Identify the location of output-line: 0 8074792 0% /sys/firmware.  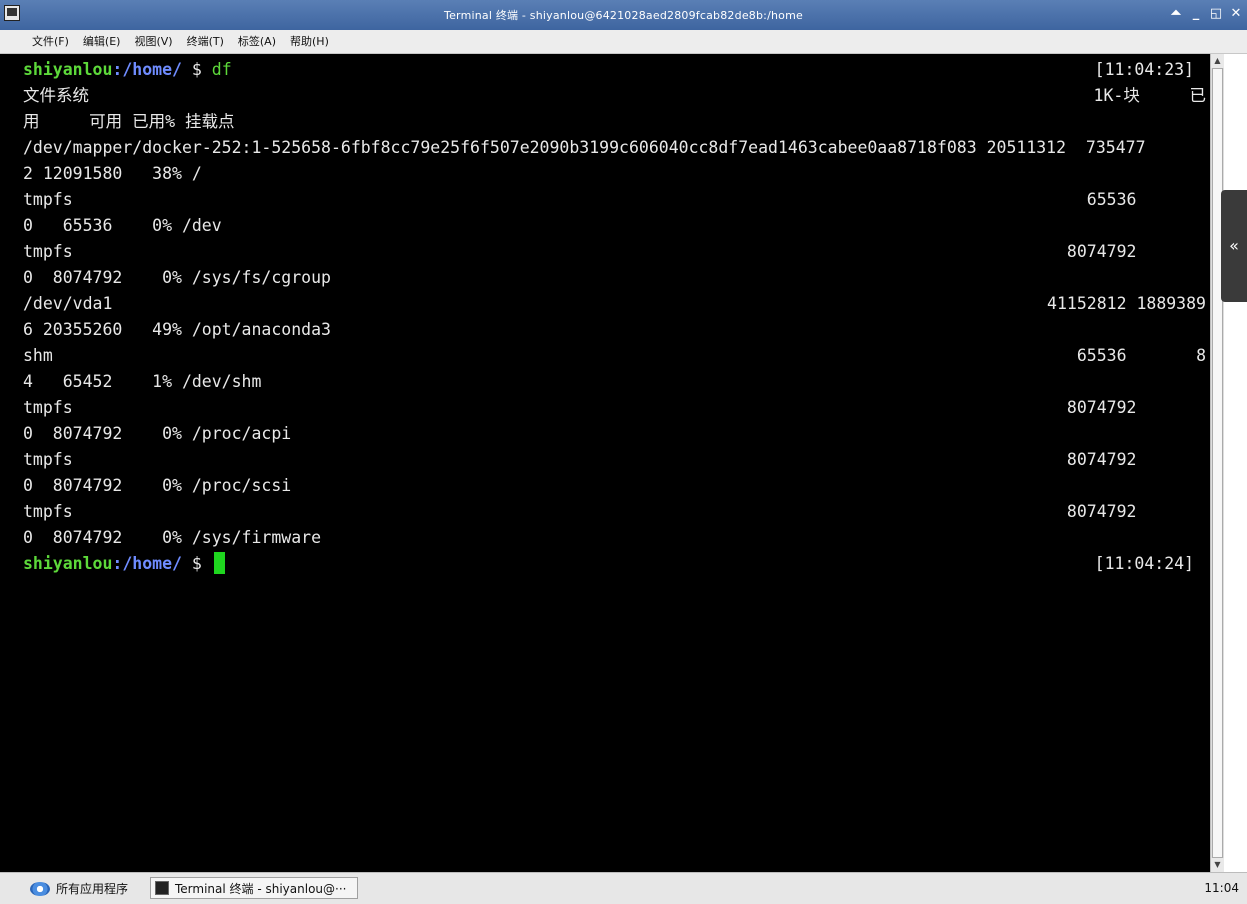
(614, 538).